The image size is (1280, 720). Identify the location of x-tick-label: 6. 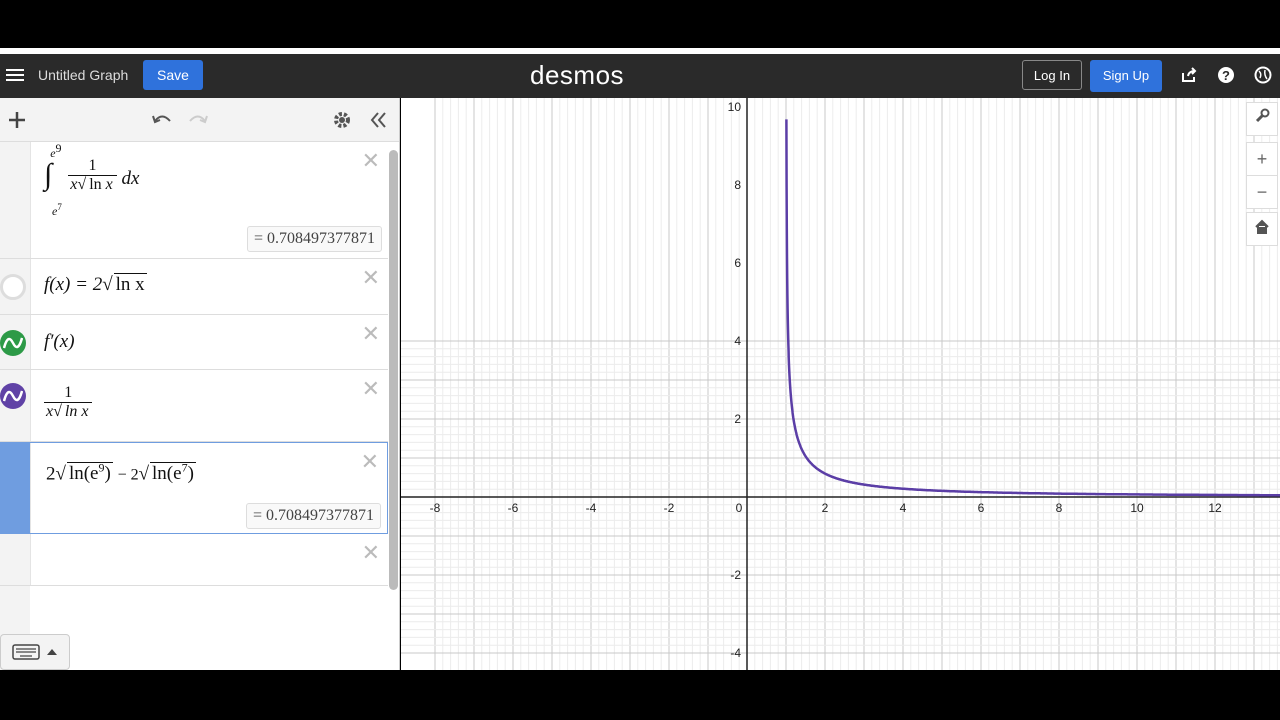
(981, 508).